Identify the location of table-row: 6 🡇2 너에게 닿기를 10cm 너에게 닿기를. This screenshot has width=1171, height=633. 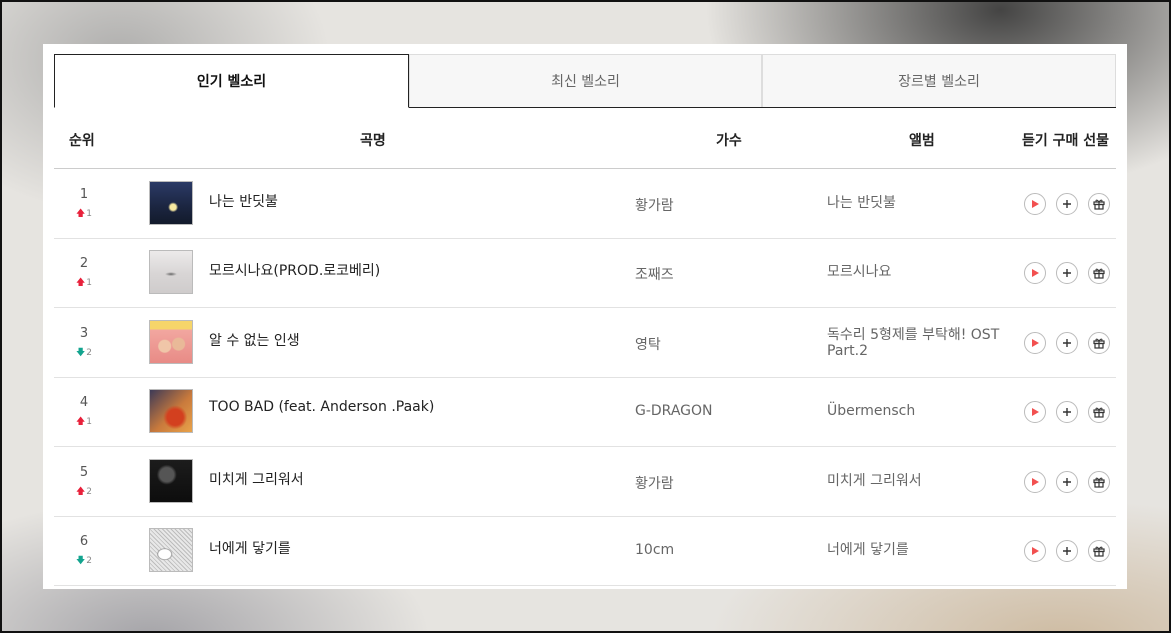
(585, 551).